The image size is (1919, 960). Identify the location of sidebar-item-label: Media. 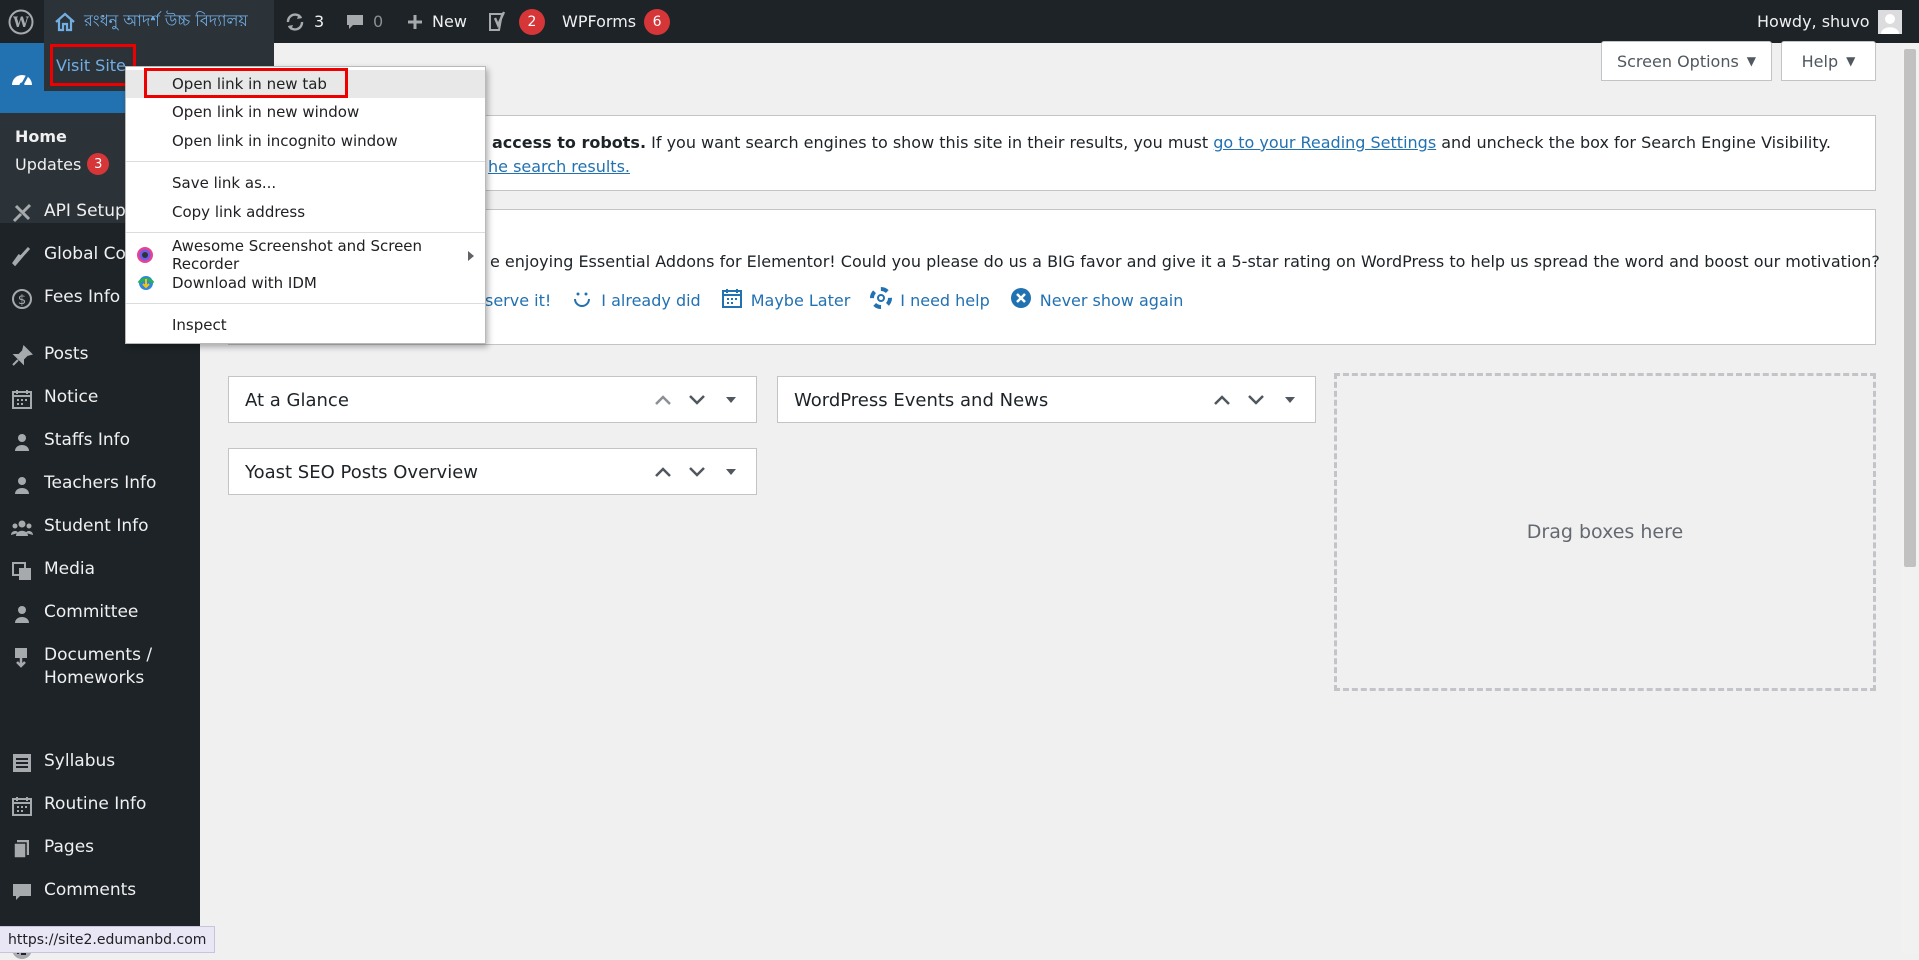
(70, 569).